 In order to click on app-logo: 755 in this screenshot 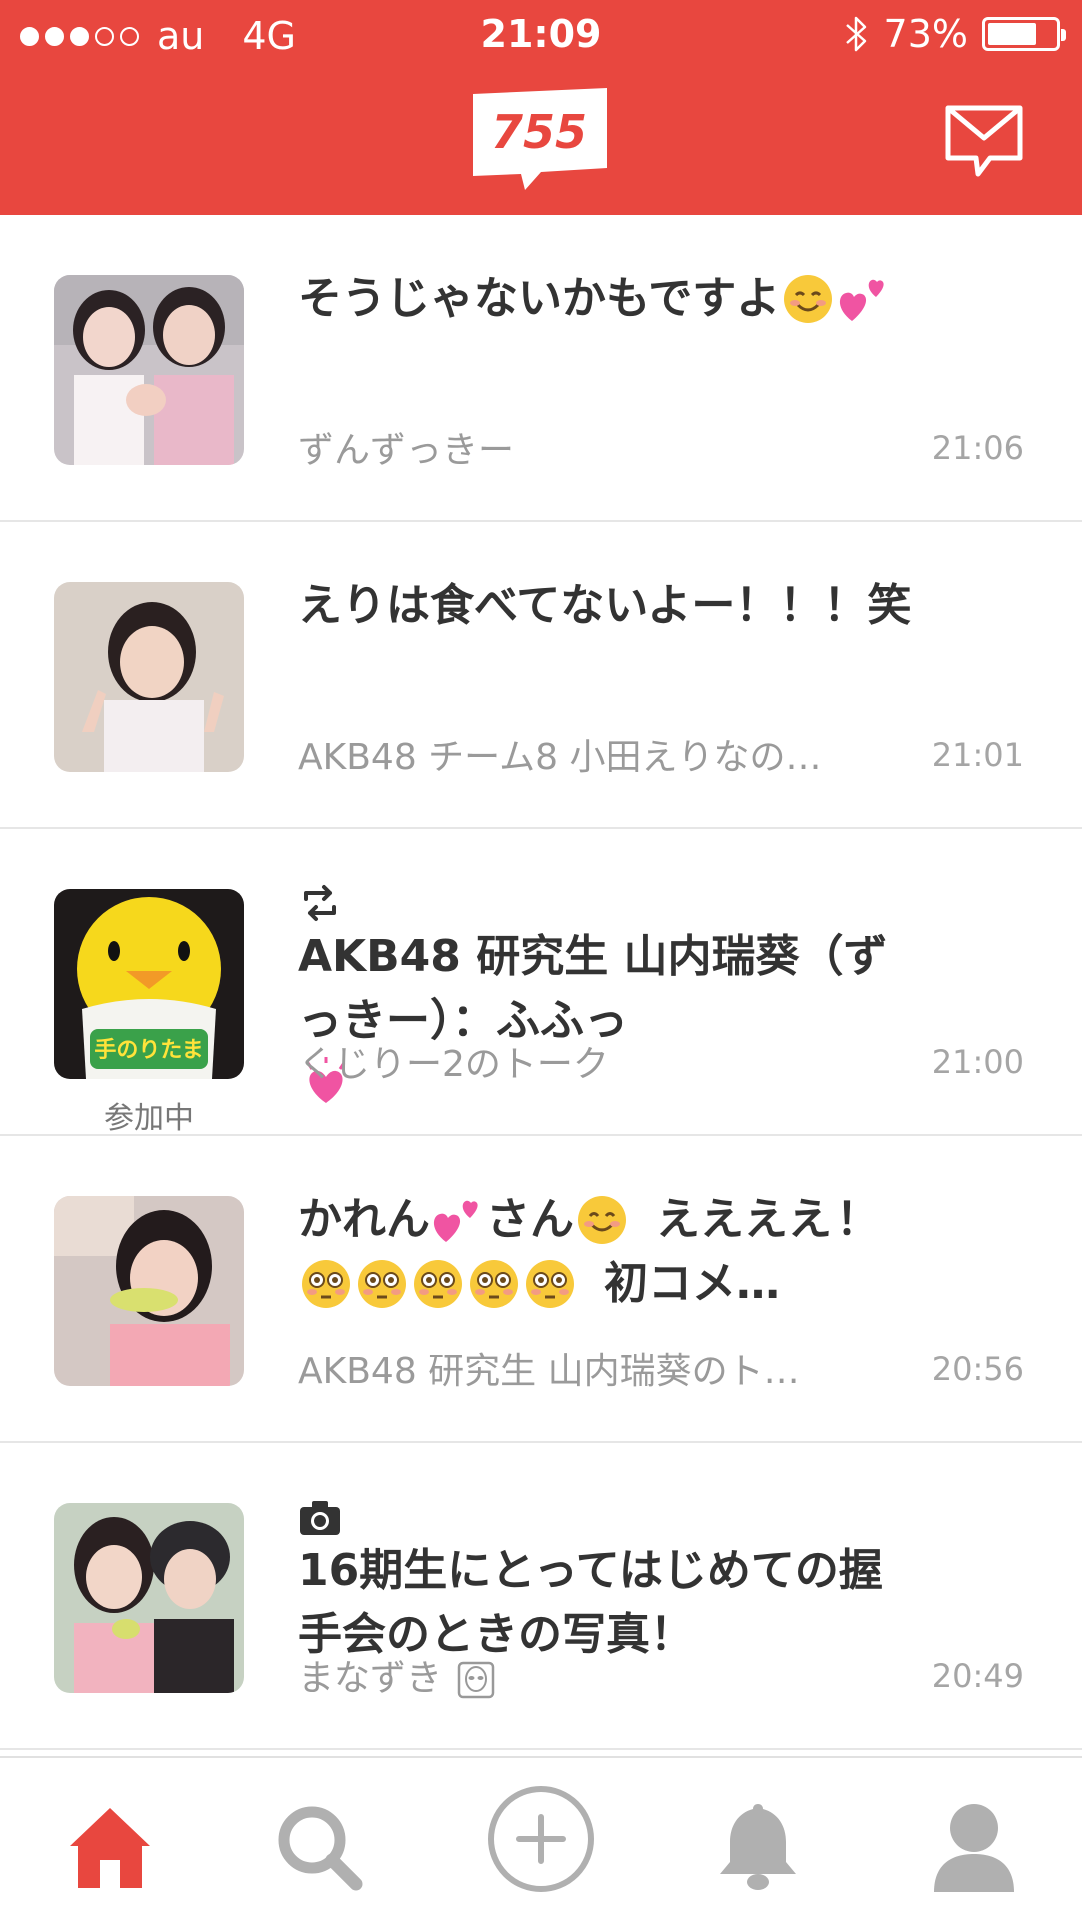, I will do `click(540, 139)`.